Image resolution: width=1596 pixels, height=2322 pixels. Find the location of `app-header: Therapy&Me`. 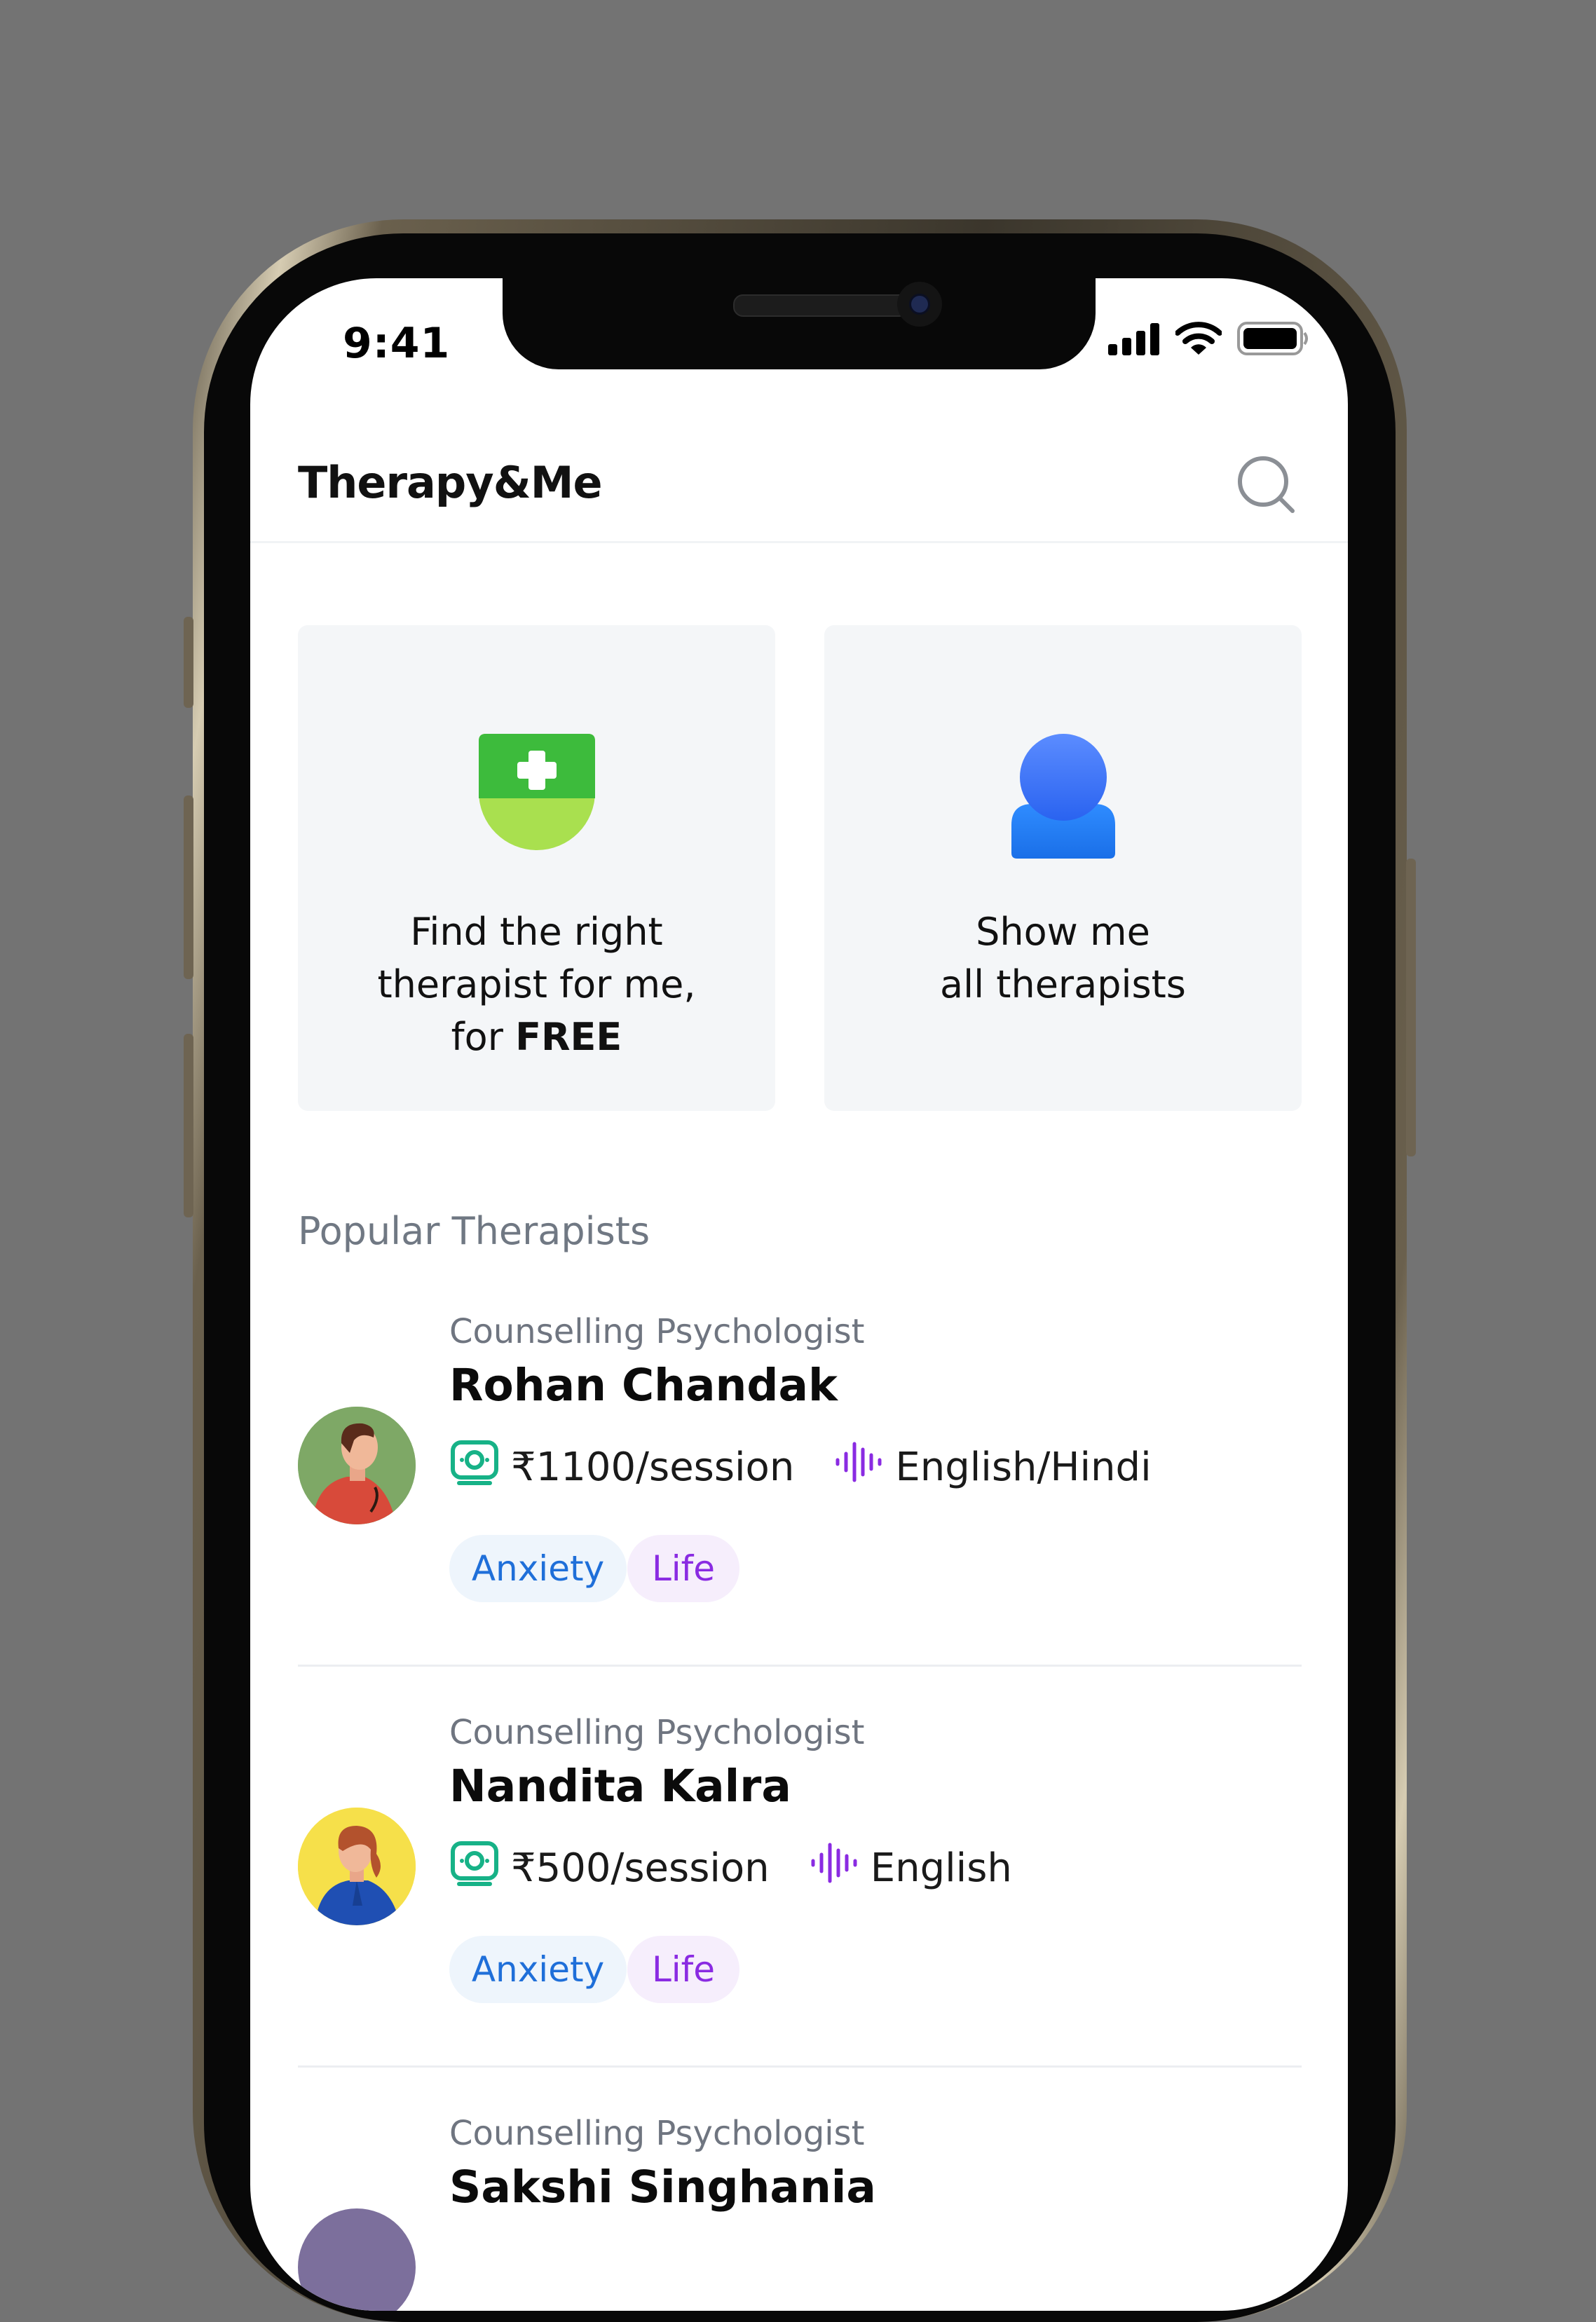

app-header: Therapy&Me is located at coordinates (799, 481).